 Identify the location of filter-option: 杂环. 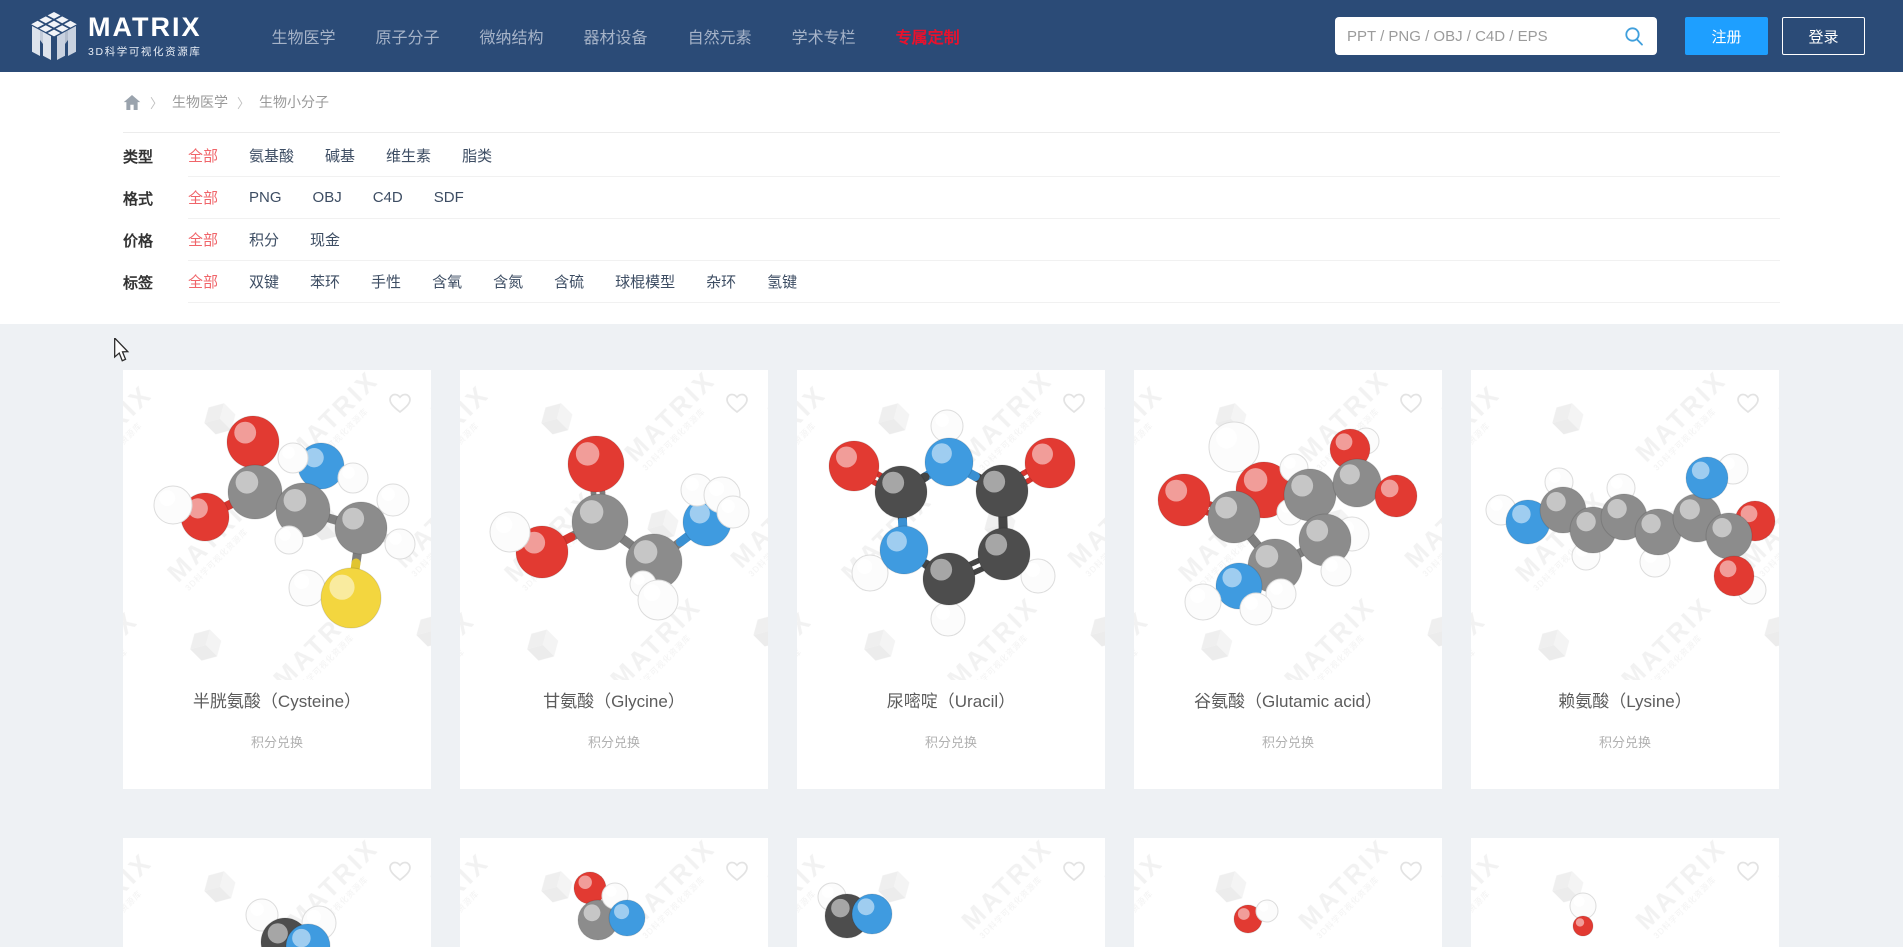
(721, 281).